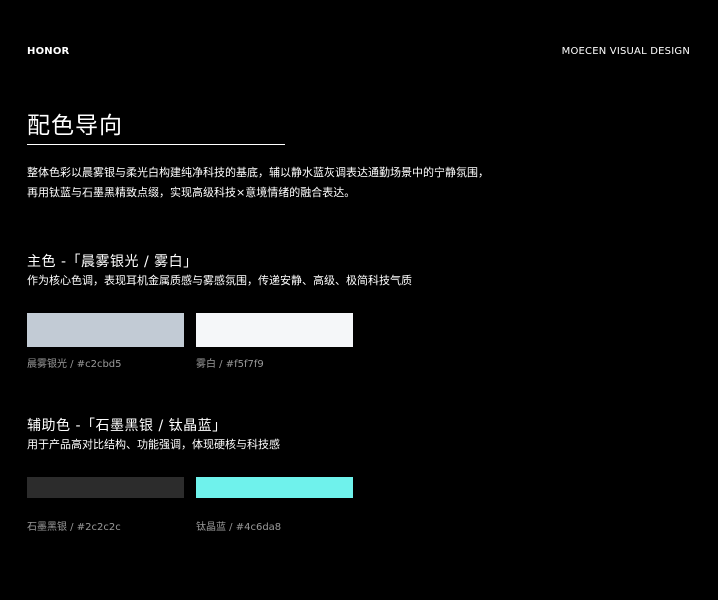  I want to click on page-title: 配色导向, so click(75, 126).